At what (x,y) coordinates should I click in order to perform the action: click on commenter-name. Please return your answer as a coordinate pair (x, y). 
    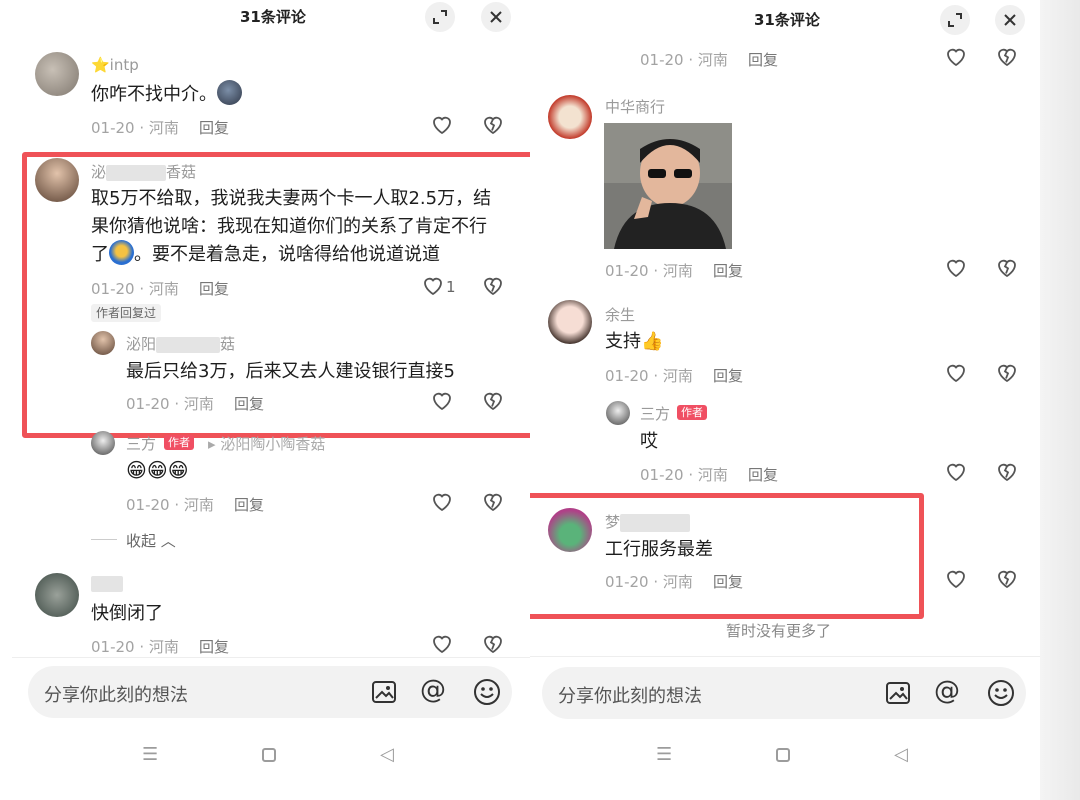
    Looking at the image, I should click on (107, 583).